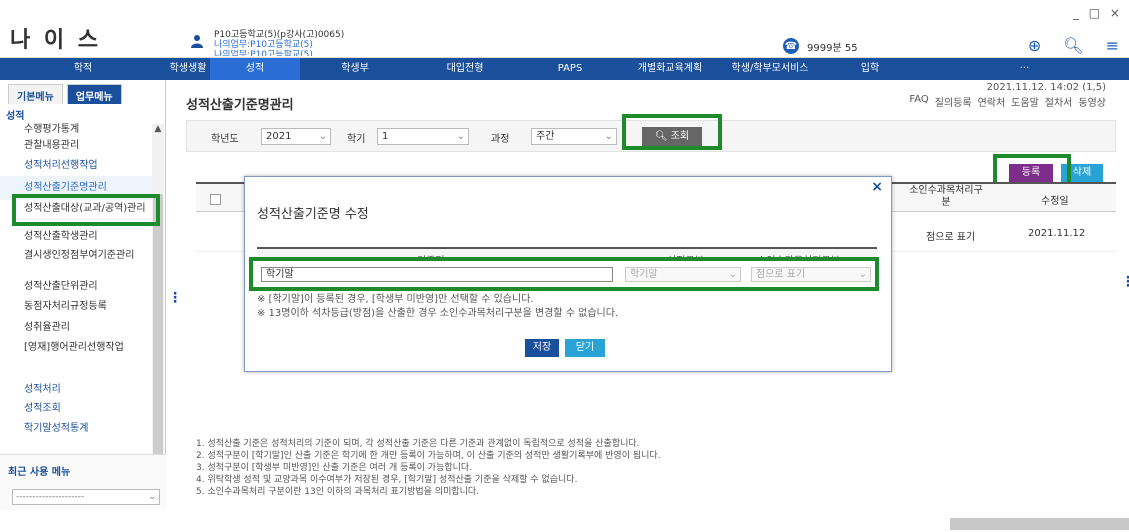  I want to click on term-value: 1, so click(385, 136).